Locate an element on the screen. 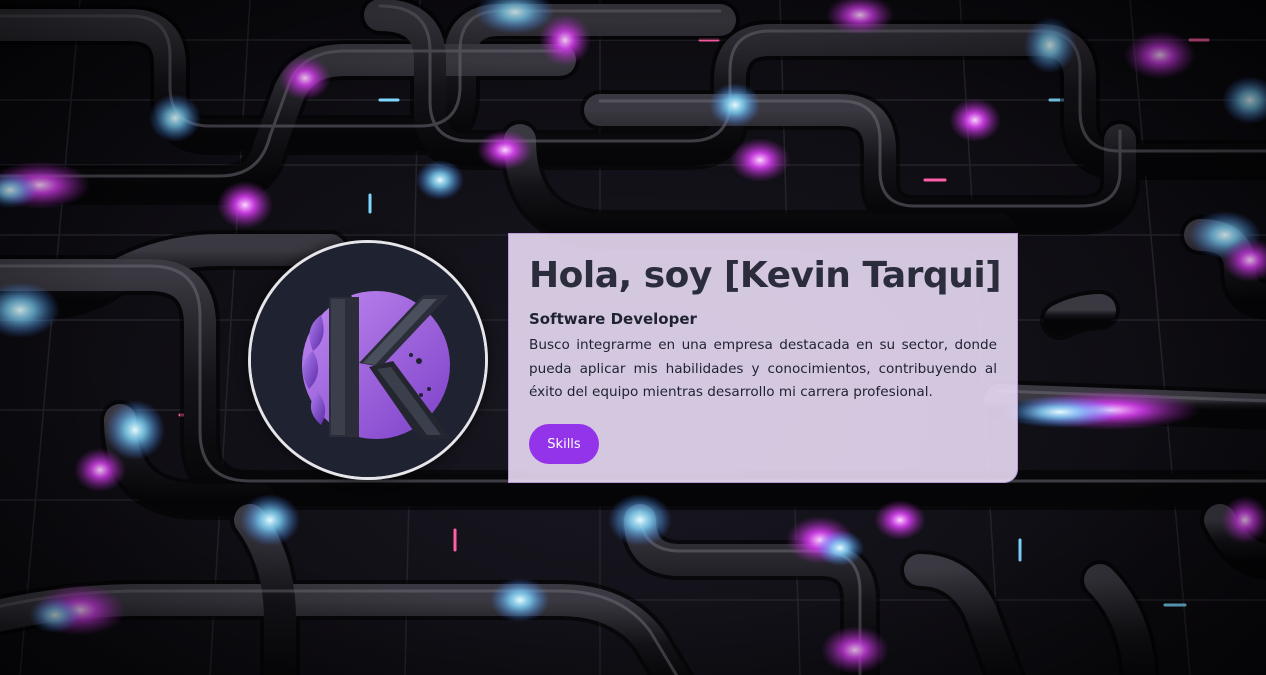  k-monogram-logo-icon is located at coordinates (368, 360).